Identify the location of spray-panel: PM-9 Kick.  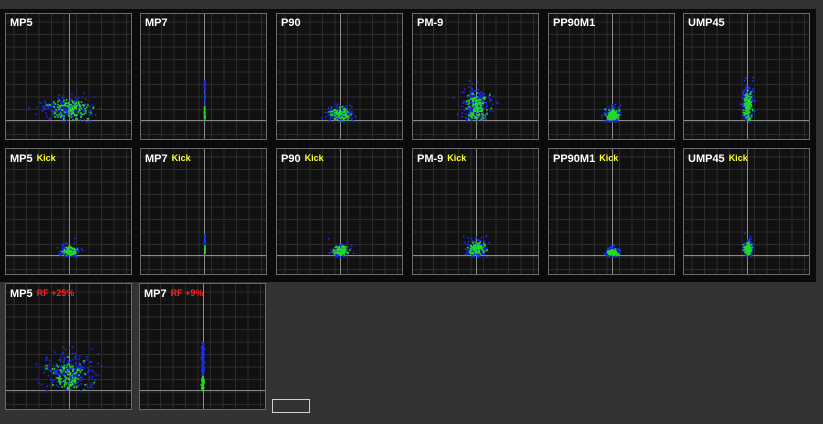
(475, 211).